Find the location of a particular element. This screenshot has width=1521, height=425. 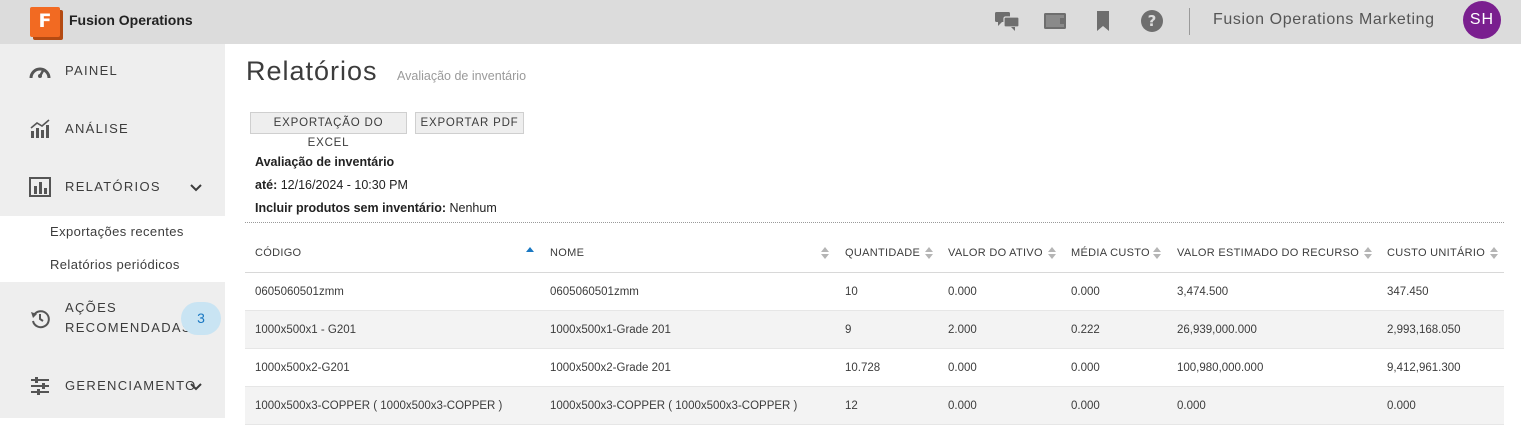

sidebar-item-relatorios: RELATÓRIOS is located at coordinates (112, 187).